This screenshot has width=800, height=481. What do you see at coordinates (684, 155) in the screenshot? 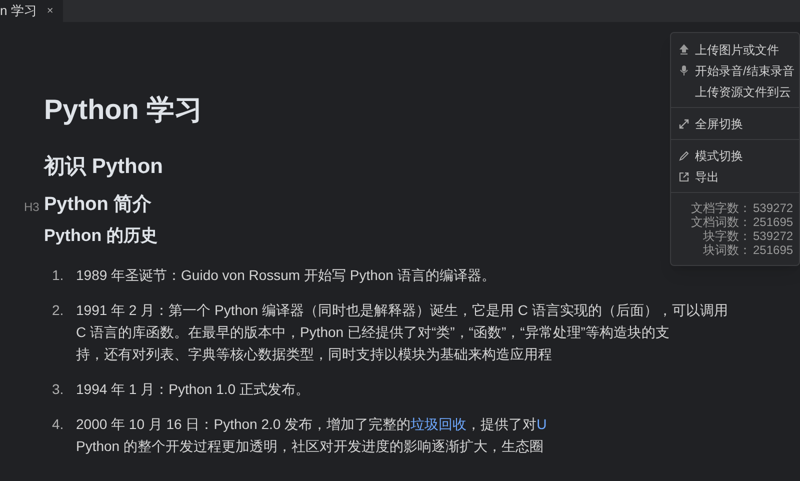
I see `pencil-icon` at bounding box center [684, 155].